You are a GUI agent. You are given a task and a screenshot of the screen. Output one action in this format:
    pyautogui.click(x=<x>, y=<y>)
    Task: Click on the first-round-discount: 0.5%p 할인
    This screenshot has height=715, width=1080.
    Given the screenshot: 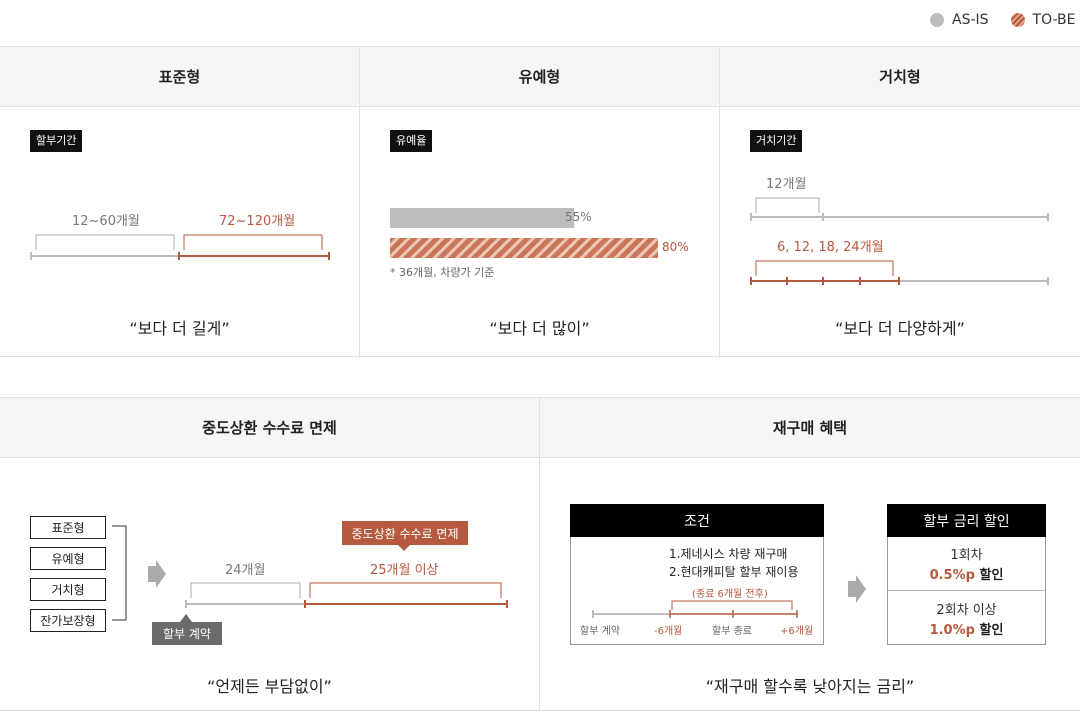 What is the action you would take?
    pyautogui.click(x=966, y=573)
    